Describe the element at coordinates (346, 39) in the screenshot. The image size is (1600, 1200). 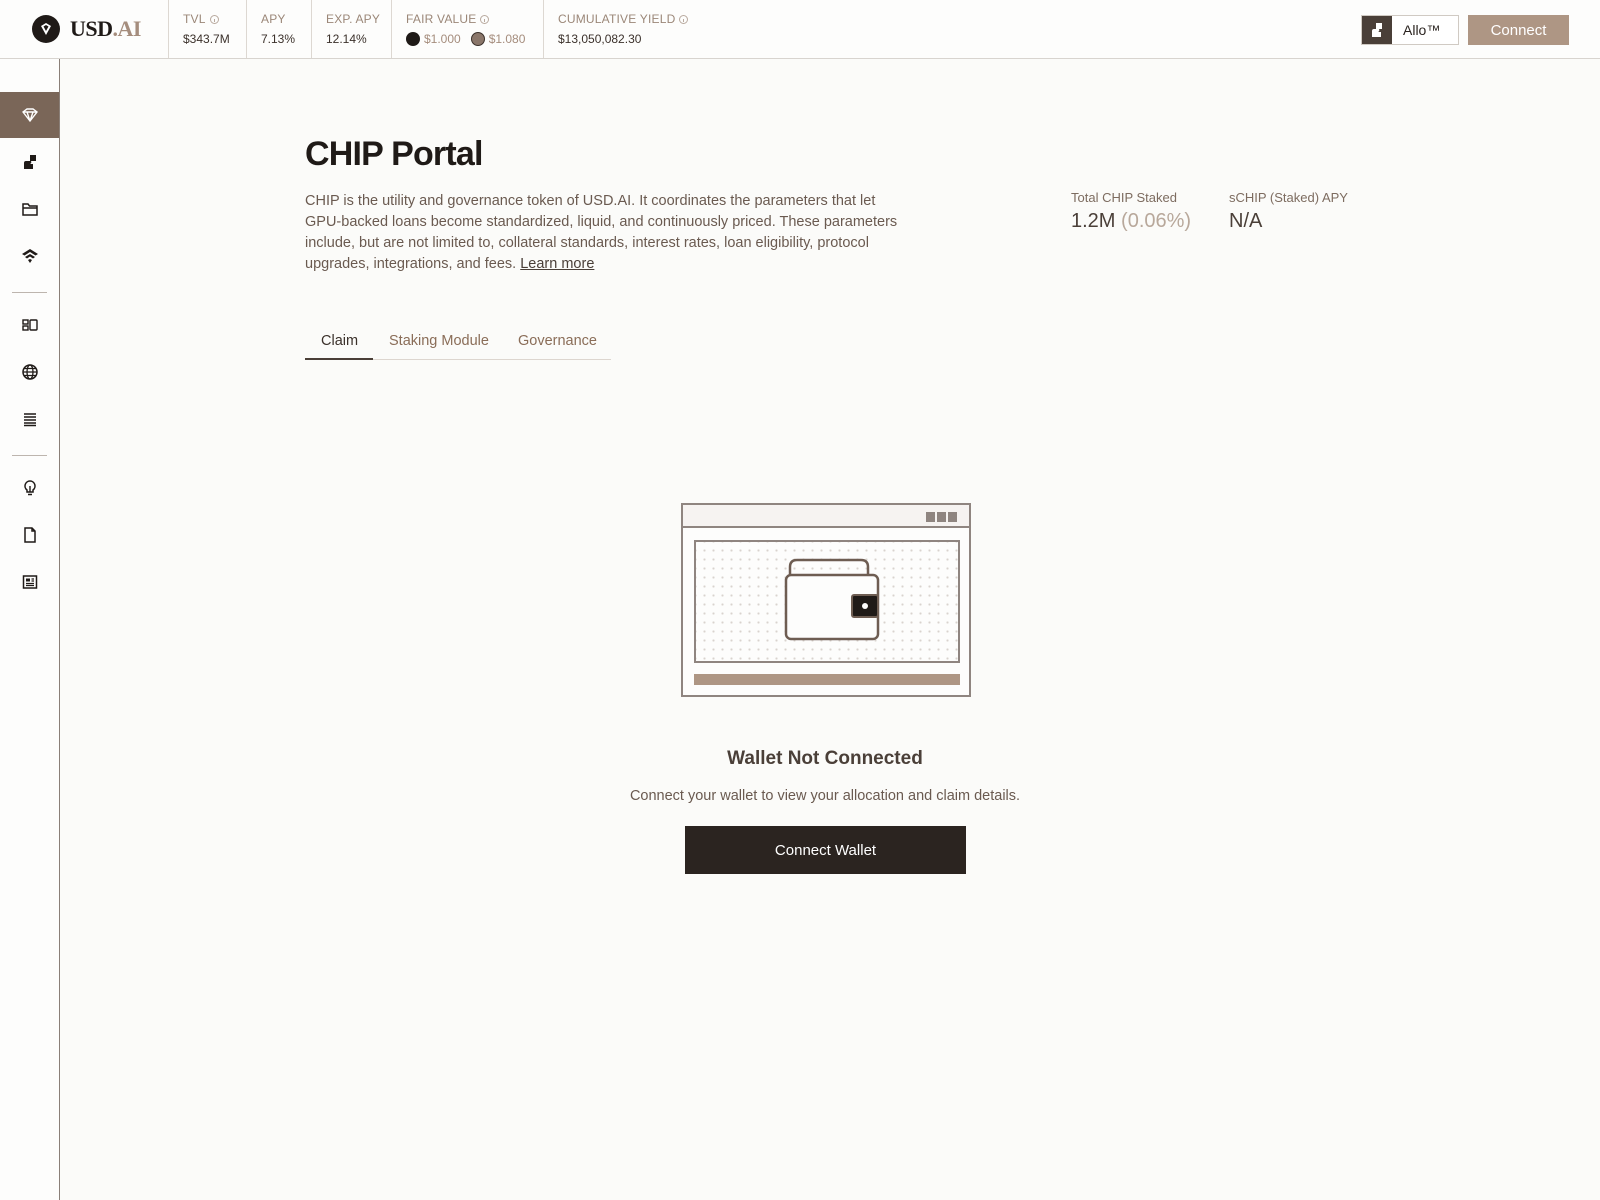
I see `stat-value: 12.14%` at that location.